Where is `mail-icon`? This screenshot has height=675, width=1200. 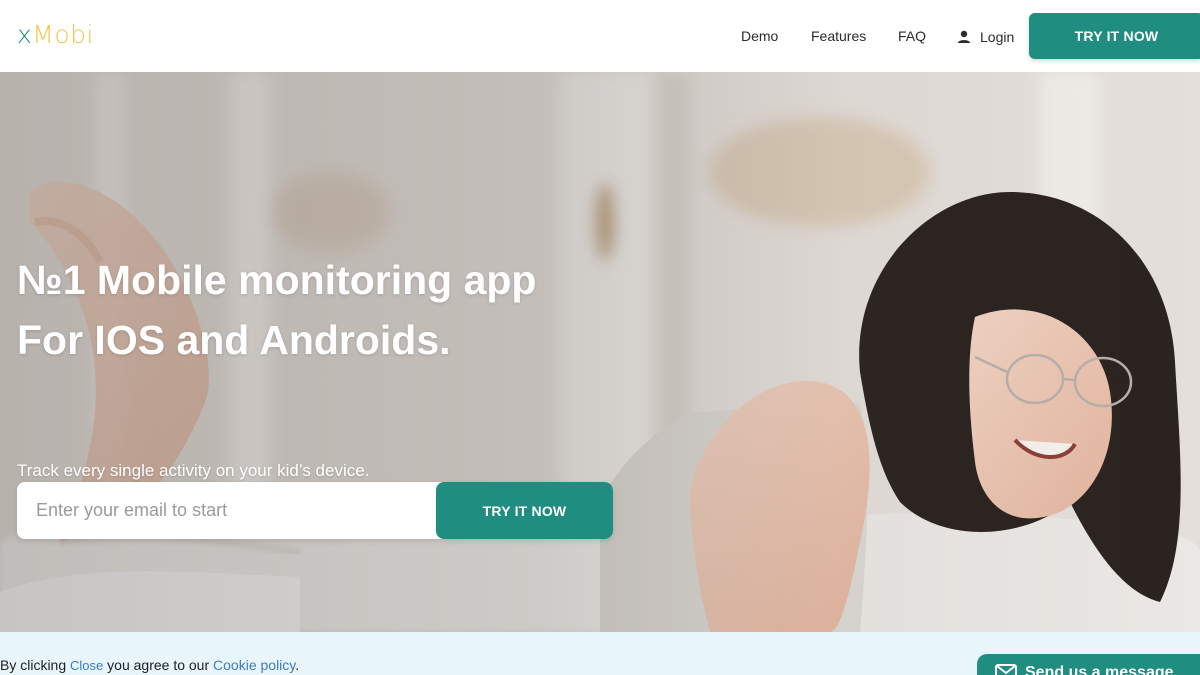
mail-icon is located at coordinates (1006, 669).